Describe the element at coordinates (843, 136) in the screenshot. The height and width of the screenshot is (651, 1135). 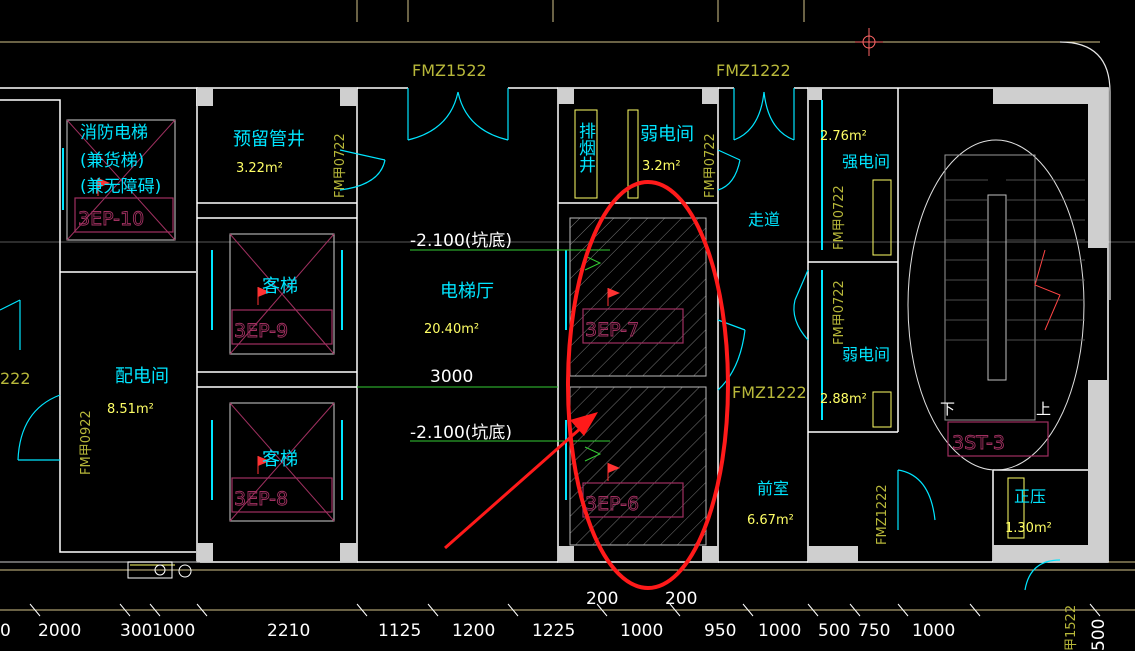
I see `strong-current-area: 2.76m²` at that location.